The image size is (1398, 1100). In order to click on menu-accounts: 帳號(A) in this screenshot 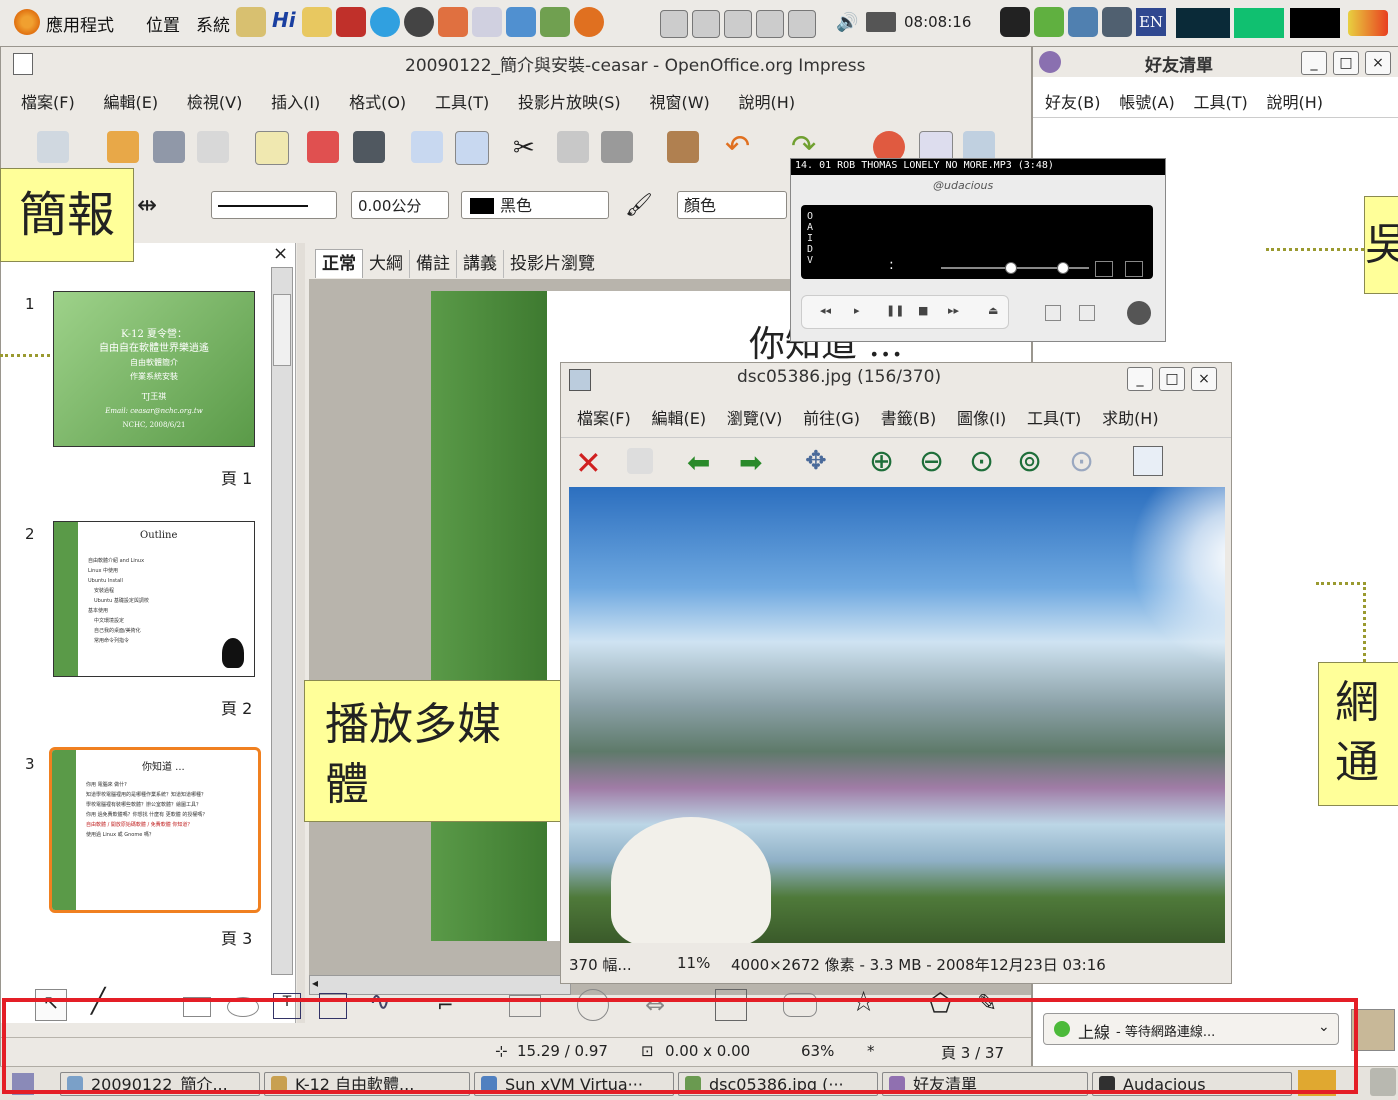, I will do `click(1146, 102)`.